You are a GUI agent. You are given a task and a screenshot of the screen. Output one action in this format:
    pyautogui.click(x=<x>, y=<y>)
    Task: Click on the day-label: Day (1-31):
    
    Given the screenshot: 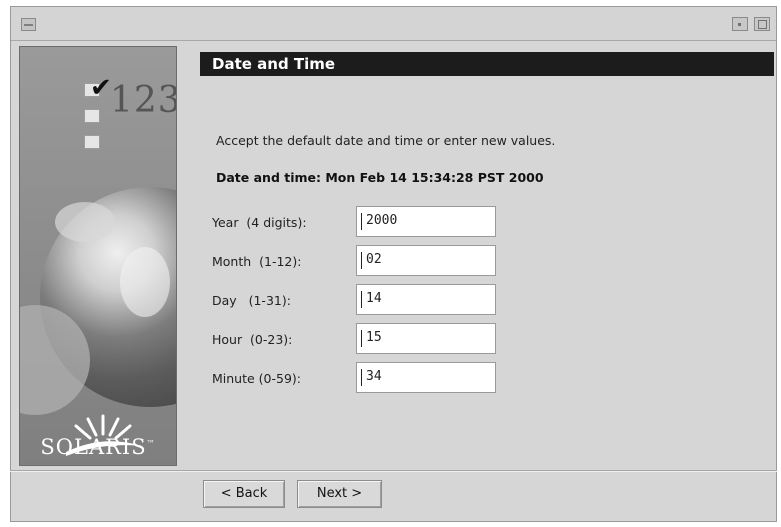 What is the action you would take?
    pyautogui.click(x=251, y=300)
    